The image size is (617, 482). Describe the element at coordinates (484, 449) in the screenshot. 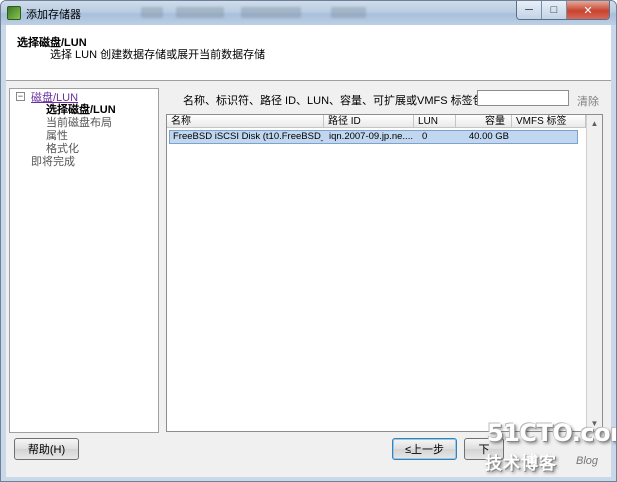

I see `next-button: 下` at that location.